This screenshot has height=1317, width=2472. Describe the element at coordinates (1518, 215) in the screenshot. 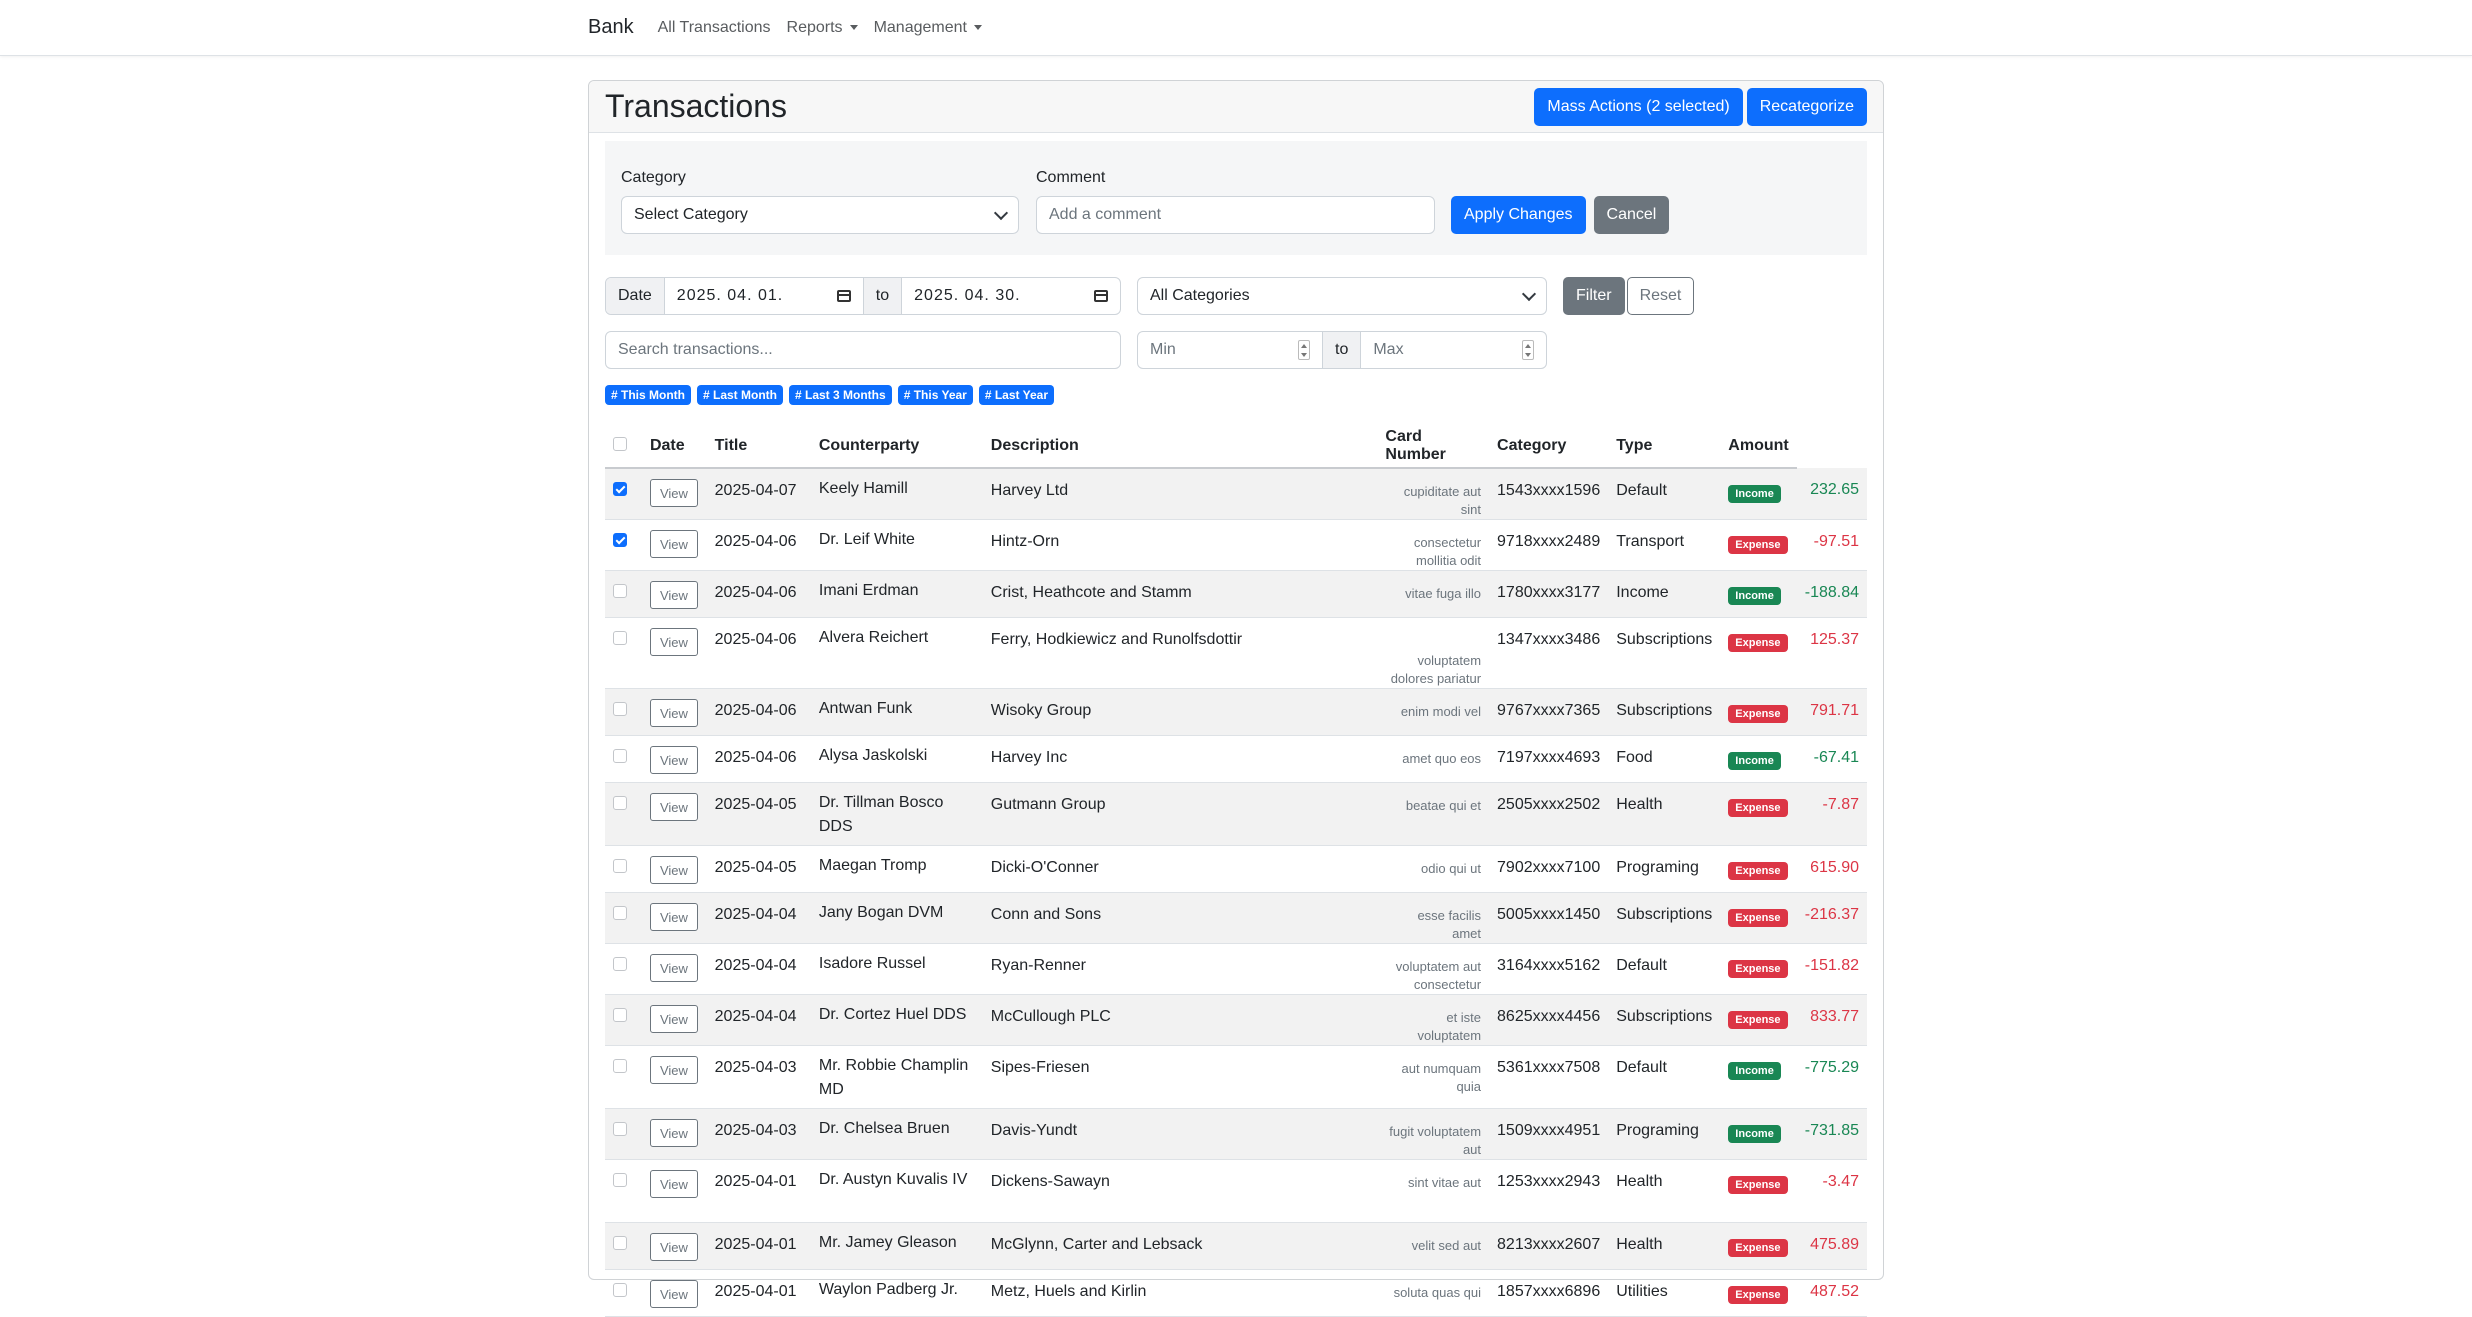

I see `apply-changes-button: Apply Changes` at that location.